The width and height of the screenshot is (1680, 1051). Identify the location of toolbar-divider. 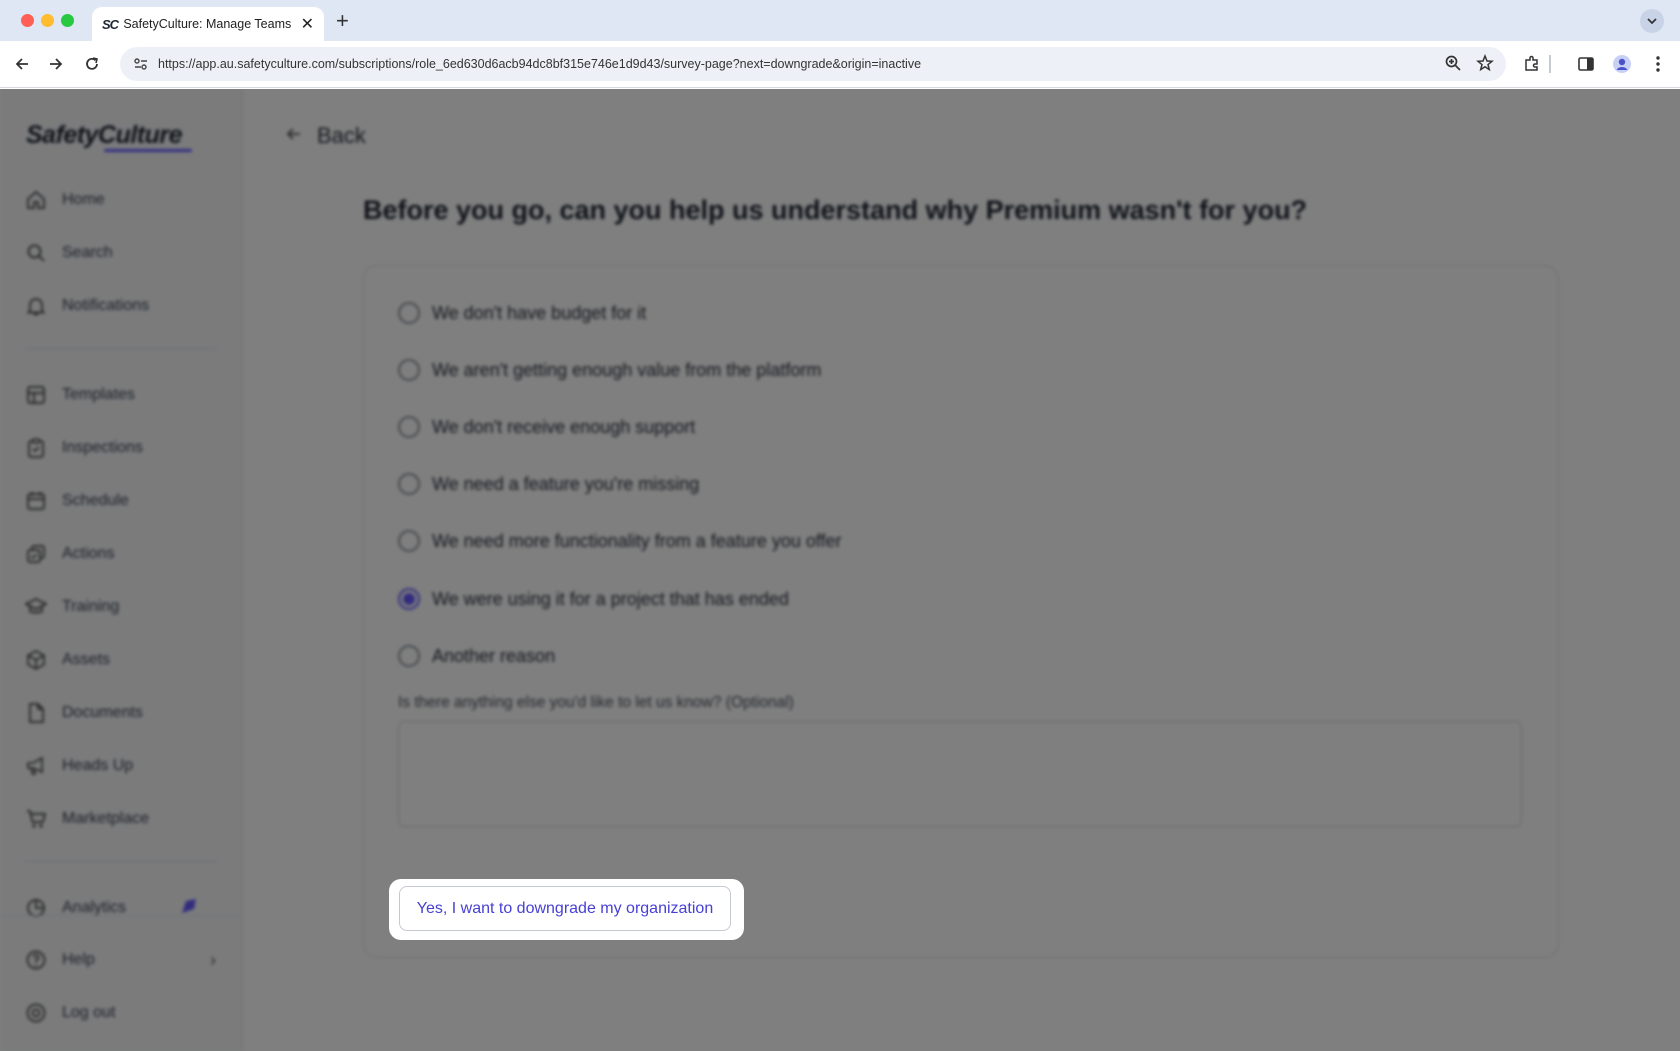
(1550, 64).